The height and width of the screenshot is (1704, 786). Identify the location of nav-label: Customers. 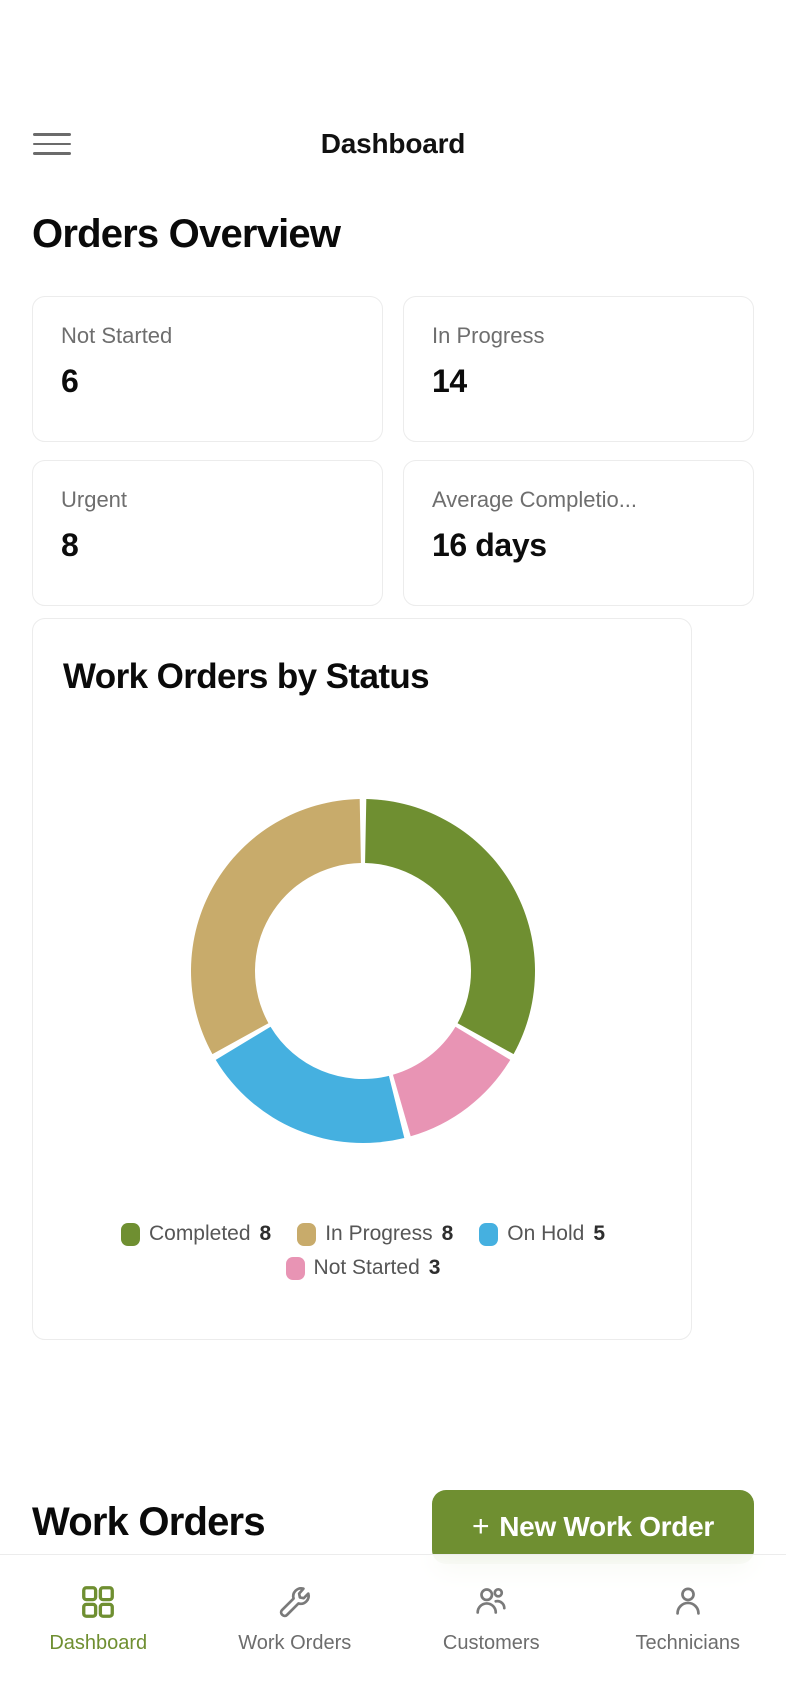
(491, 1643).